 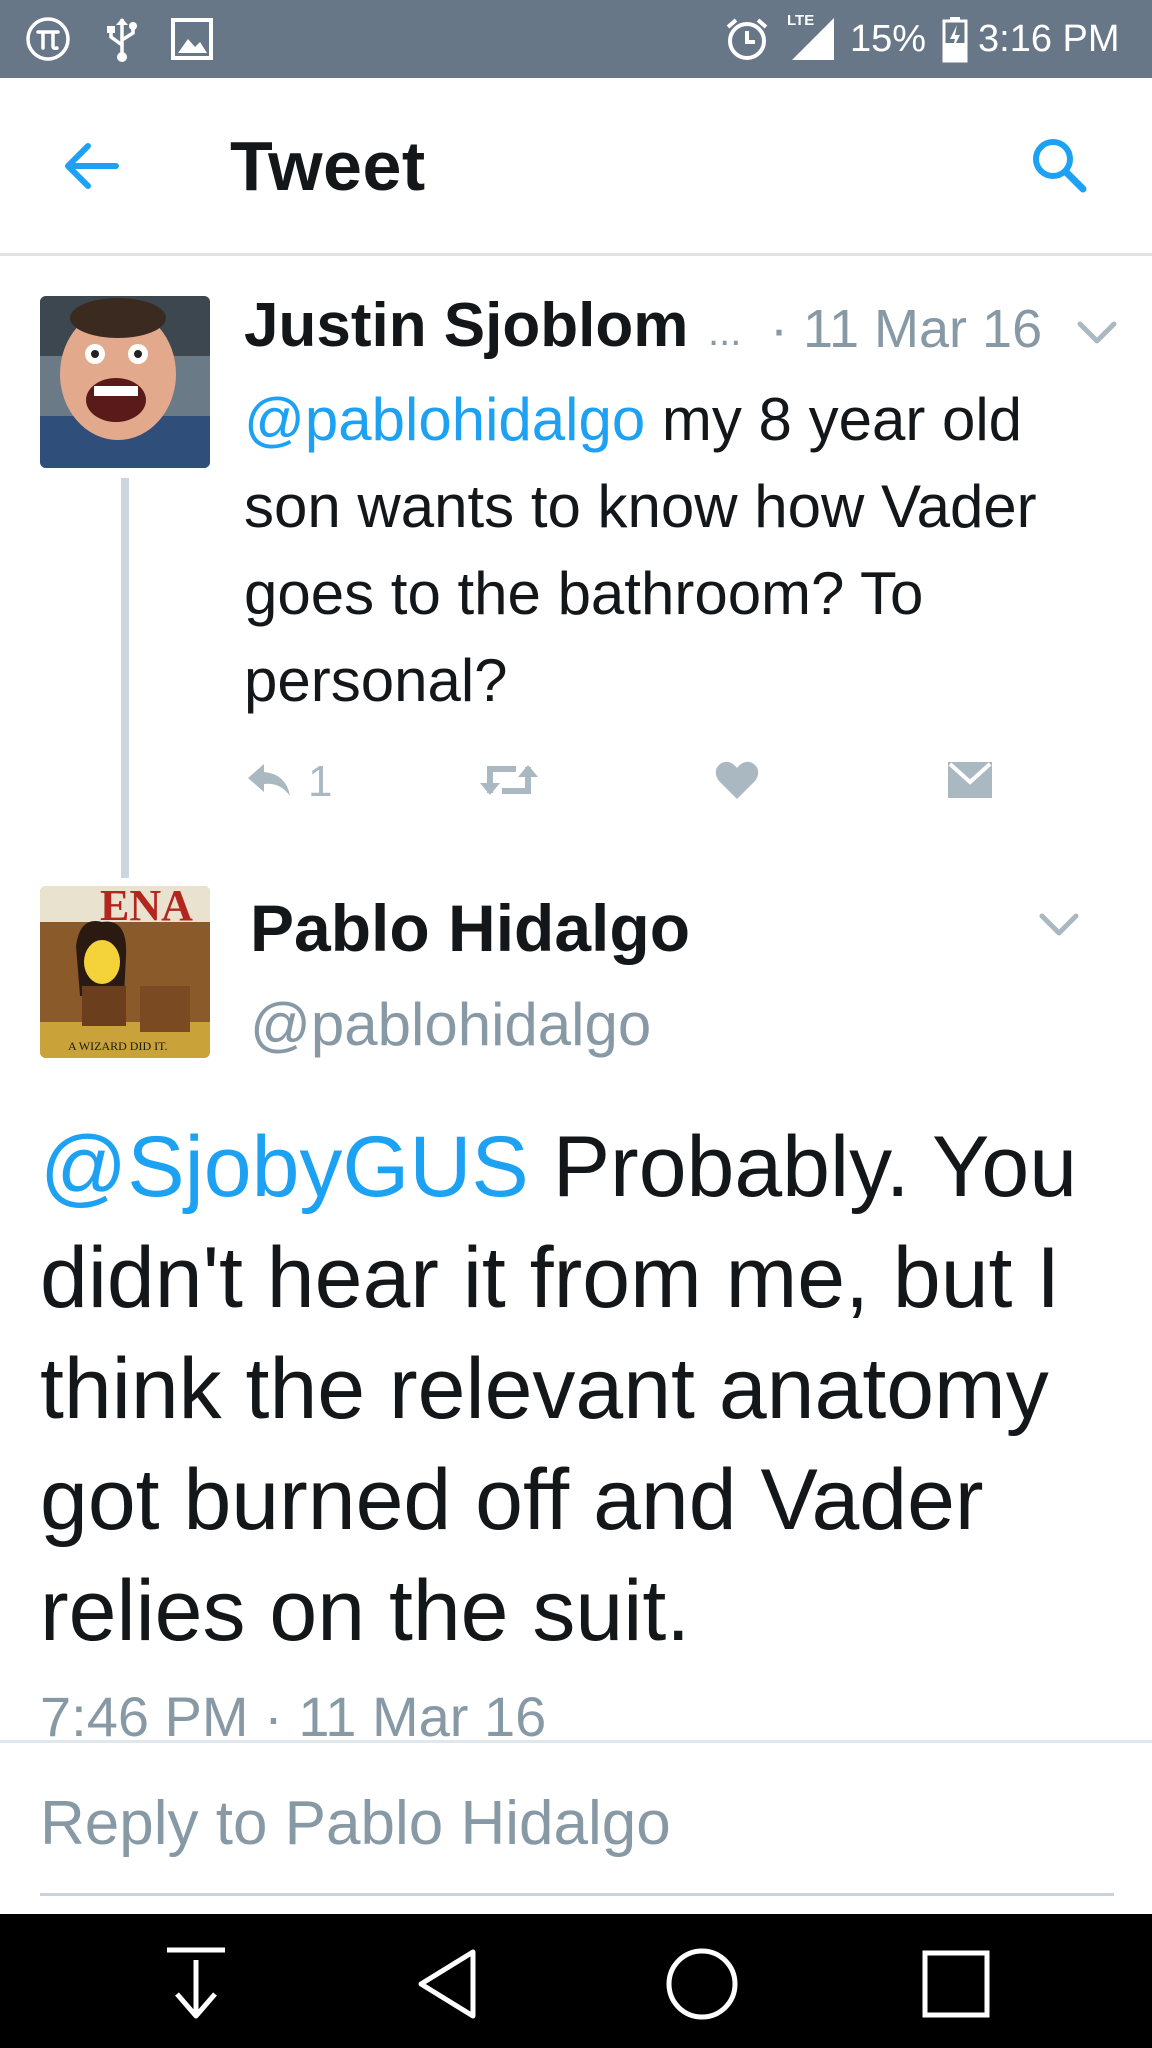 I want to click on alarm-icon, so click(x=747, y=39).